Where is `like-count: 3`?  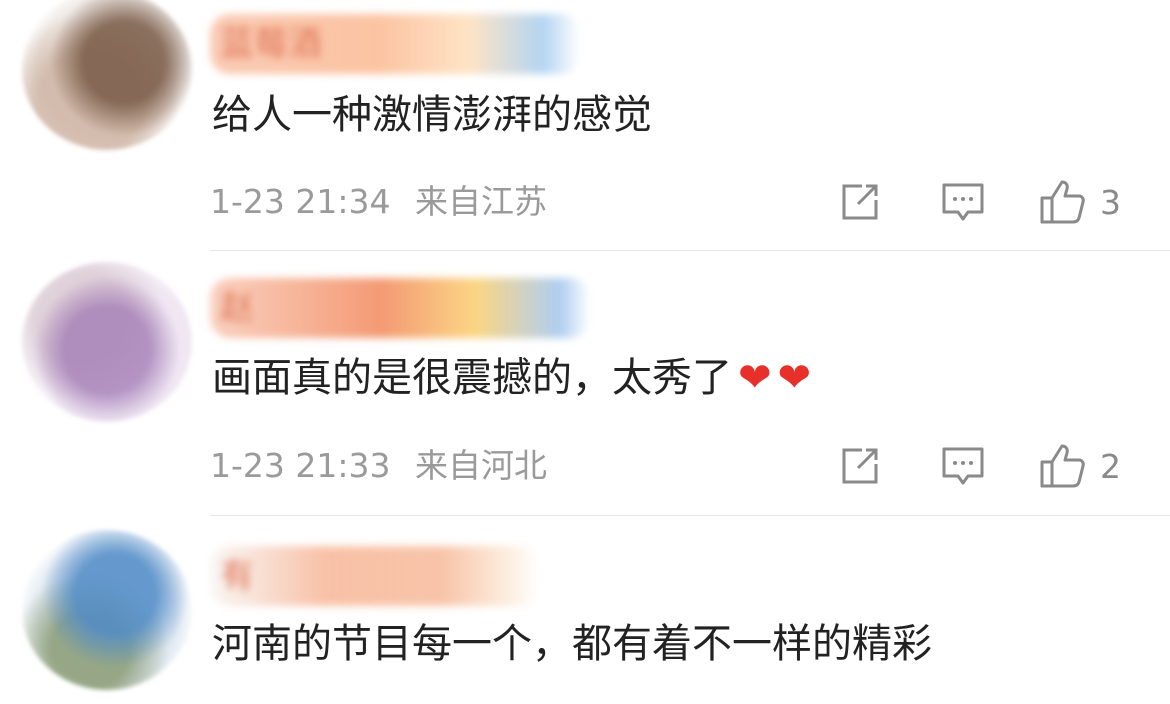 like-count: 3 is located at coordinates (1110, 202).